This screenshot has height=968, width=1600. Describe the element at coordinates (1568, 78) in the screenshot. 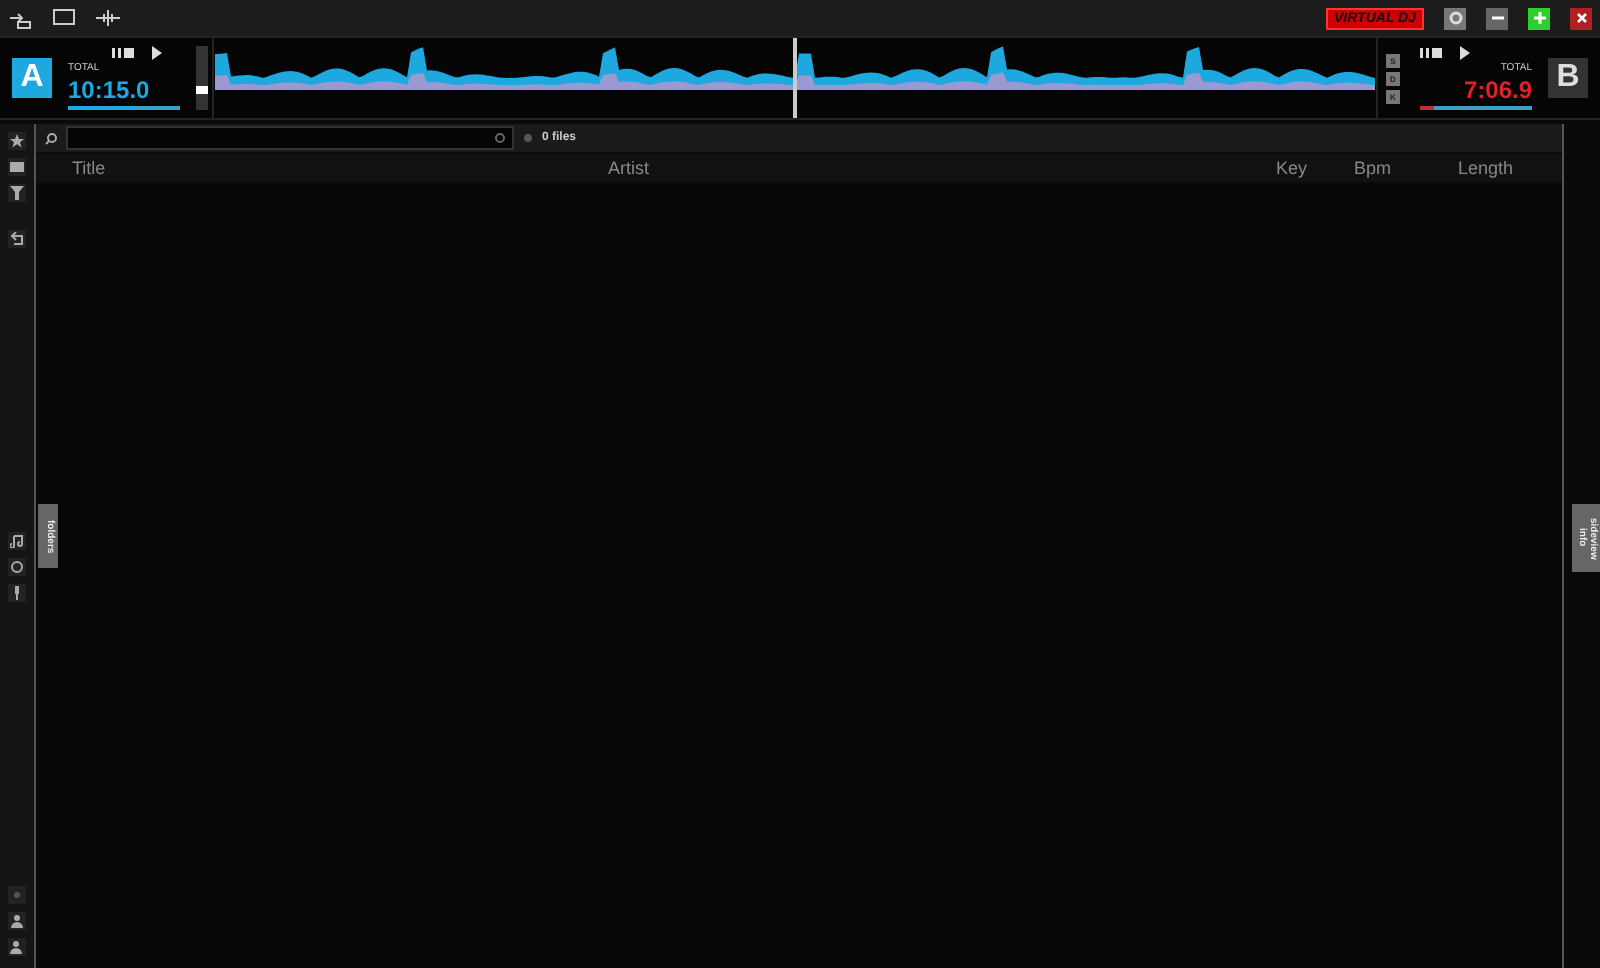

I see `deck-letter: B` at that location.